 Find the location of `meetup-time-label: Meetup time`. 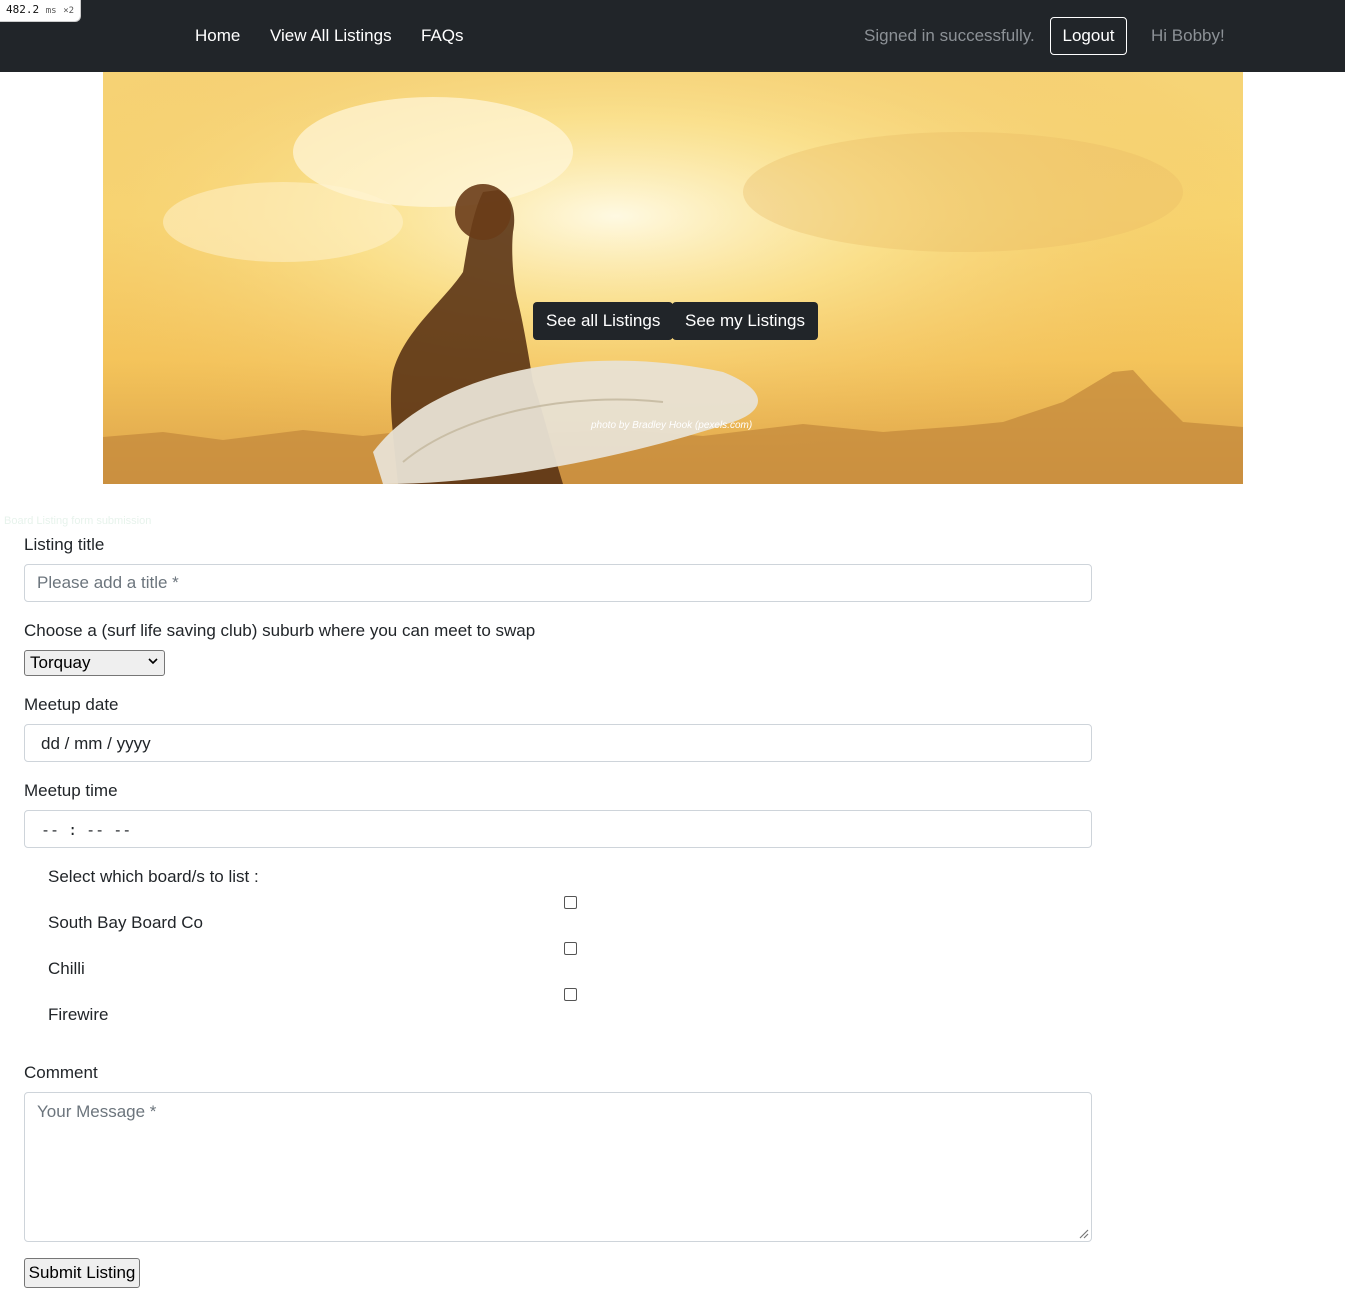

meetup-time-label: Meetup time is located at coordinates (71, 790).